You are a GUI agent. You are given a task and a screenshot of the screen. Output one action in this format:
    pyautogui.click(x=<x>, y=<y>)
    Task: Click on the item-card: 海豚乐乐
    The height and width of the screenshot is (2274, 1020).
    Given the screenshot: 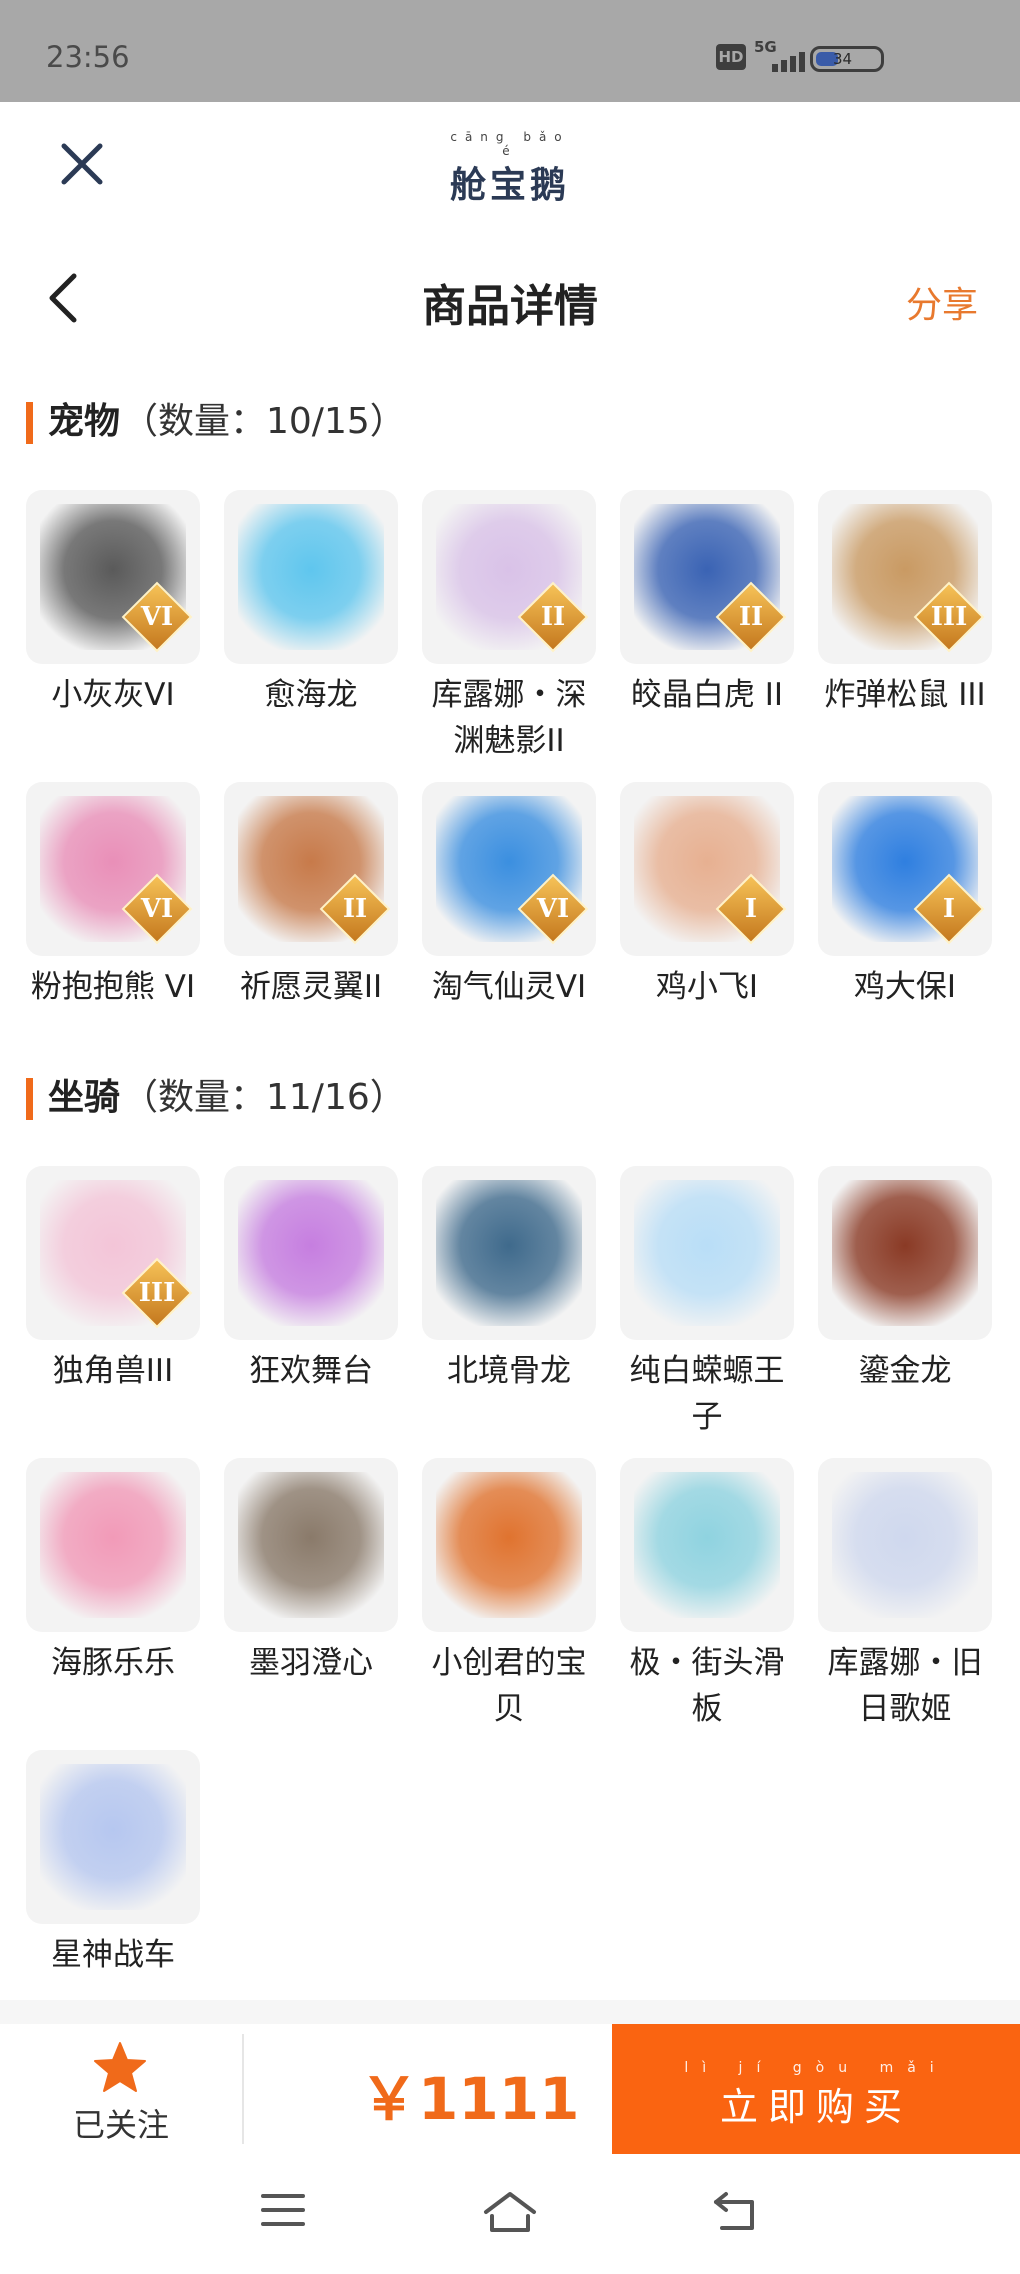 What is the action you would take?
    pyautogui.click(x=113, y=1572)
    